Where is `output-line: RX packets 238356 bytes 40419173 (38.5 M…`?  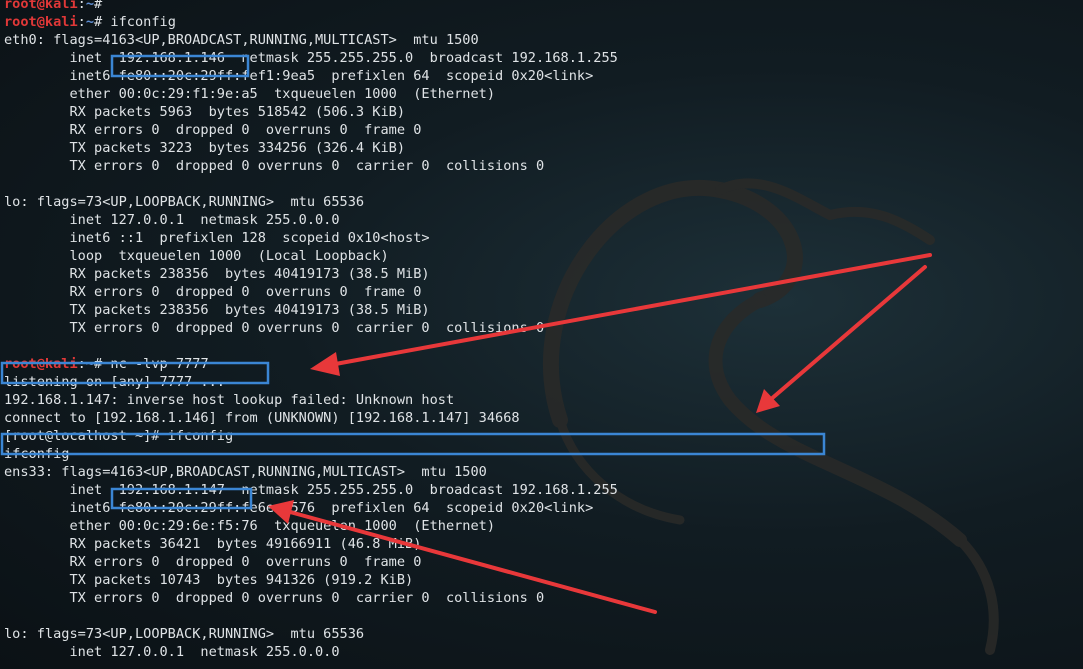 output-line: RX packets 238356 bytes 40419173 (38.5 M… is located at coordinates (311, 274).